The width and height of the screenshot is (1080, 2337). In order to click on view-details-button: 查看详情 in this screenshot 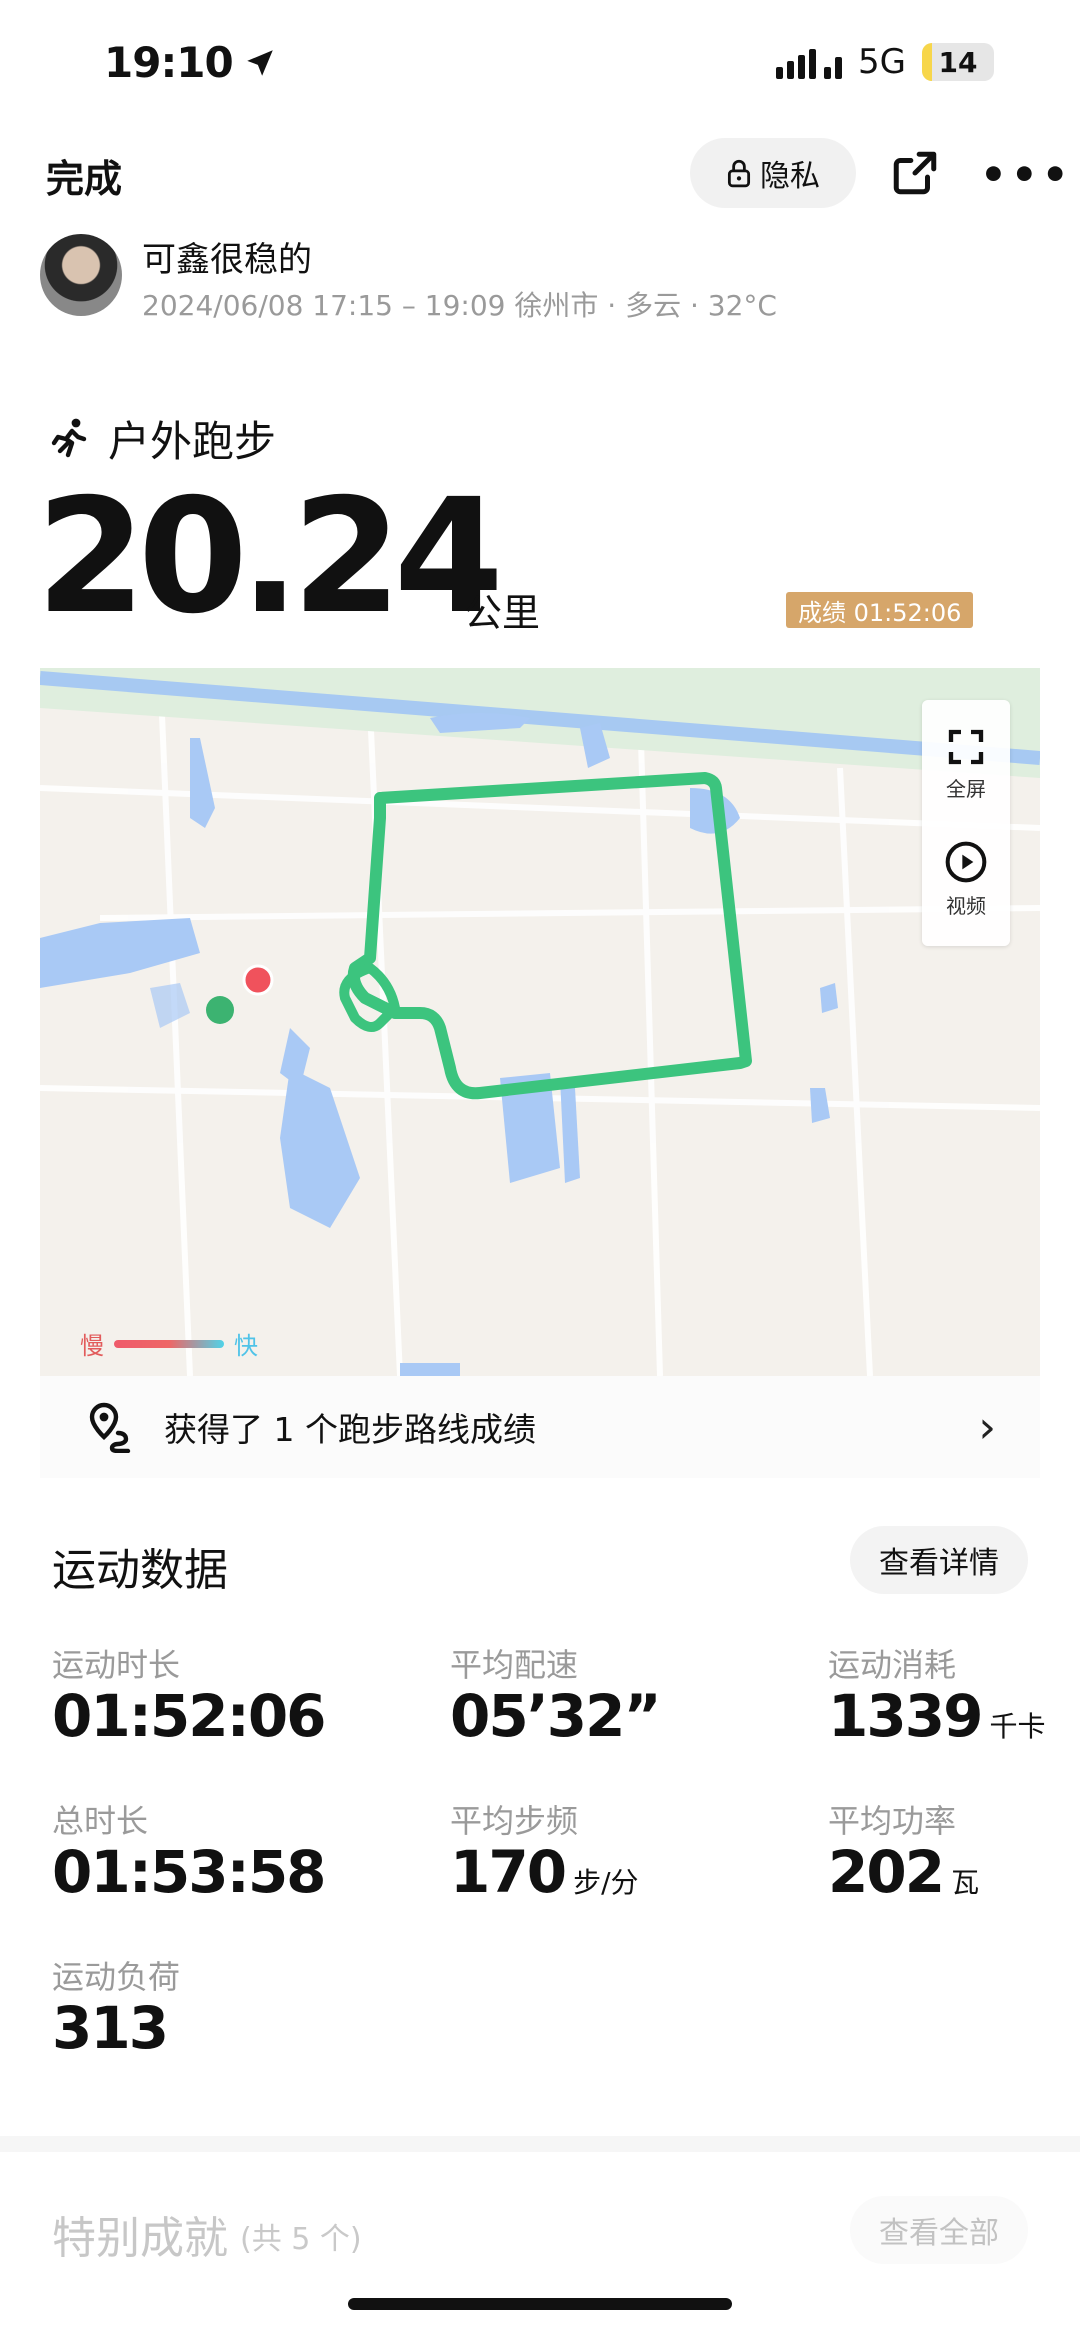, I will do `click(939, 1560)`.